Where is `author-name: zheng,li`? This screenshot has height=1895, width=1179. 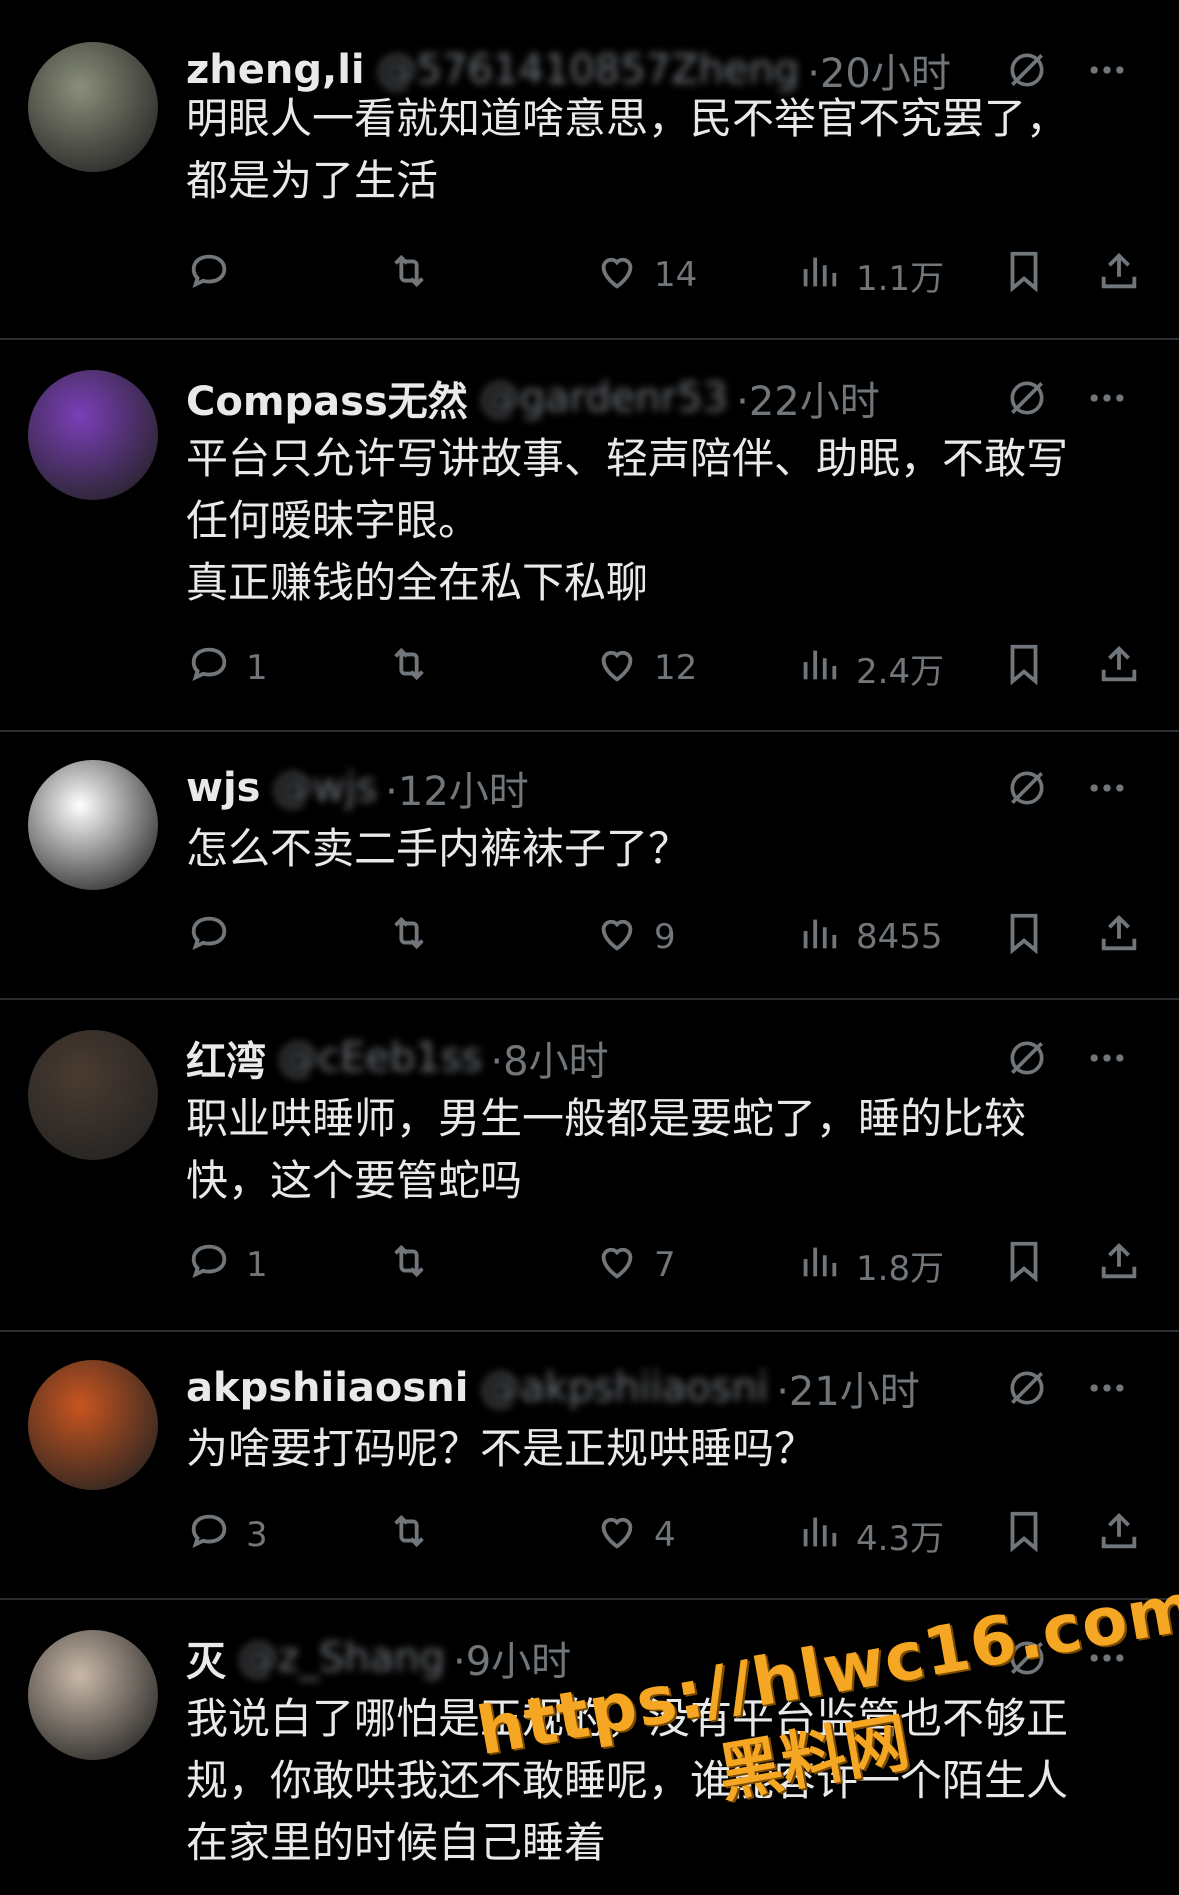
author-name: zheng,li is located at coordinates (275, 70).